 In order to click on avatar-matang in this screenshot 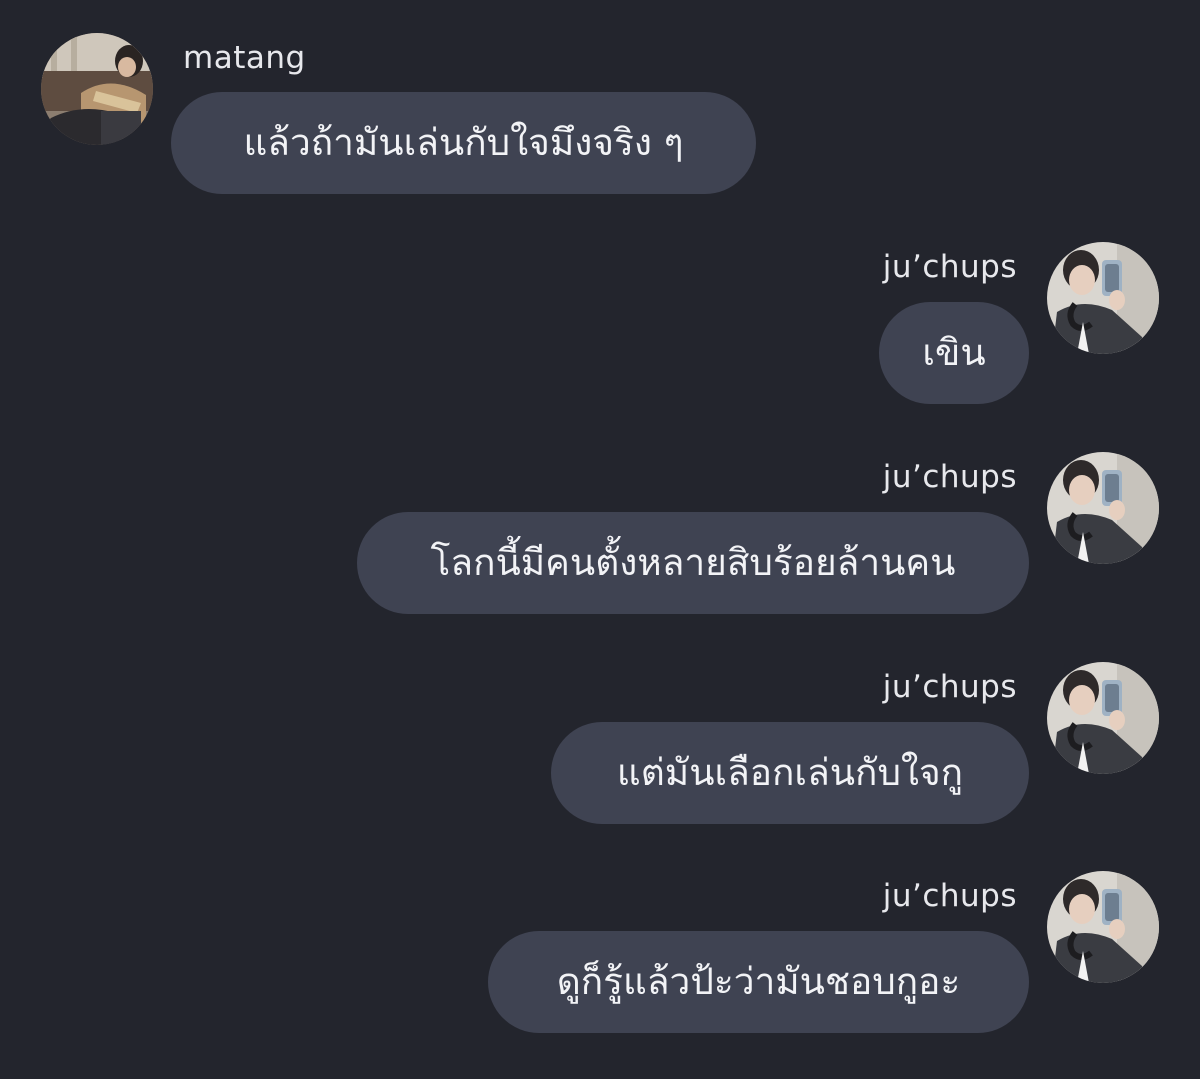, I will do `click(97, 89)`.